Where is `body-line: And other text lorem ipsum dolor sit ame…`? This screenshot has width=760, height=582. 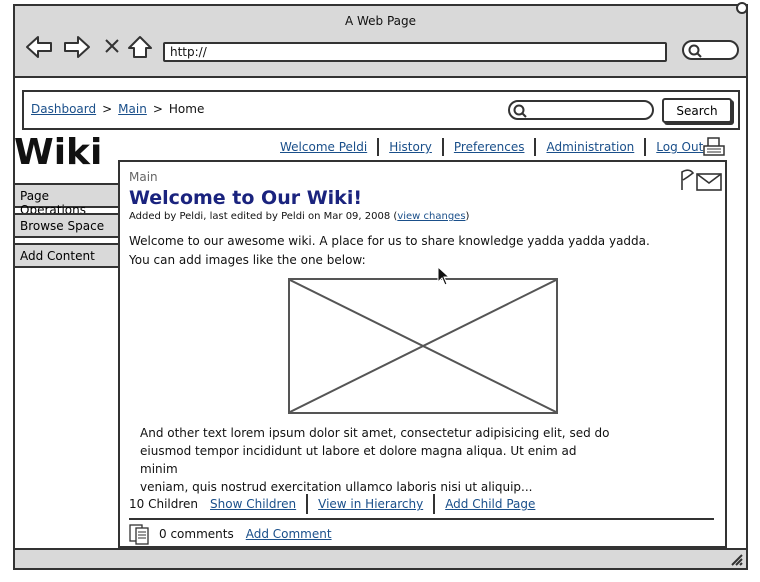 body-line: And other text lorem ipsum dolor sit ame… is located at coordinates (375, 433).